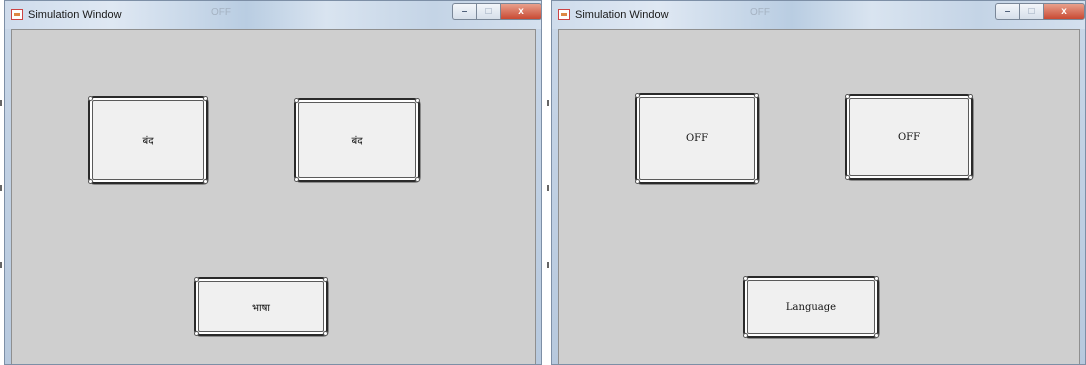 This screenshot has width=1086, height=365. I want to click on language-button: भाषा, so click(261, 306).